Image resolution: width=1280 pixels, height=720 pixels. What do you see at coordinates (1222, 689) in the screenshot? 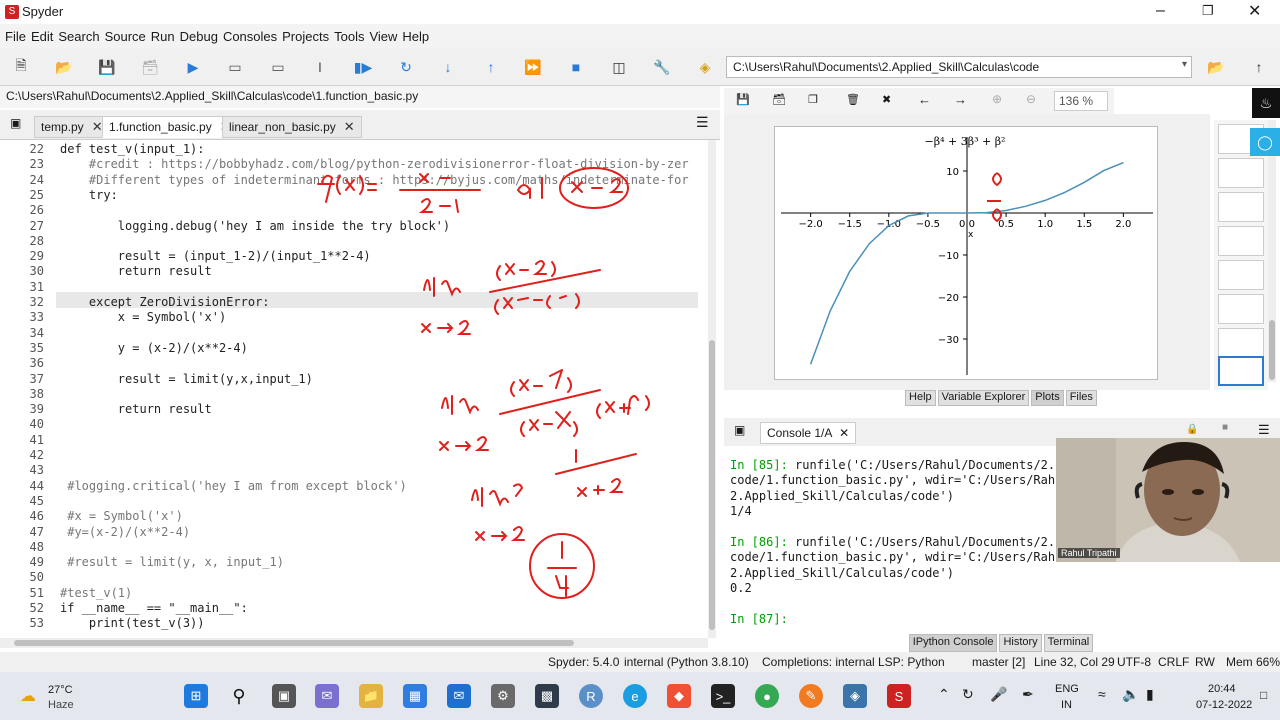
I see `clock-time: 20:44` at bounding box center [1222, 689].